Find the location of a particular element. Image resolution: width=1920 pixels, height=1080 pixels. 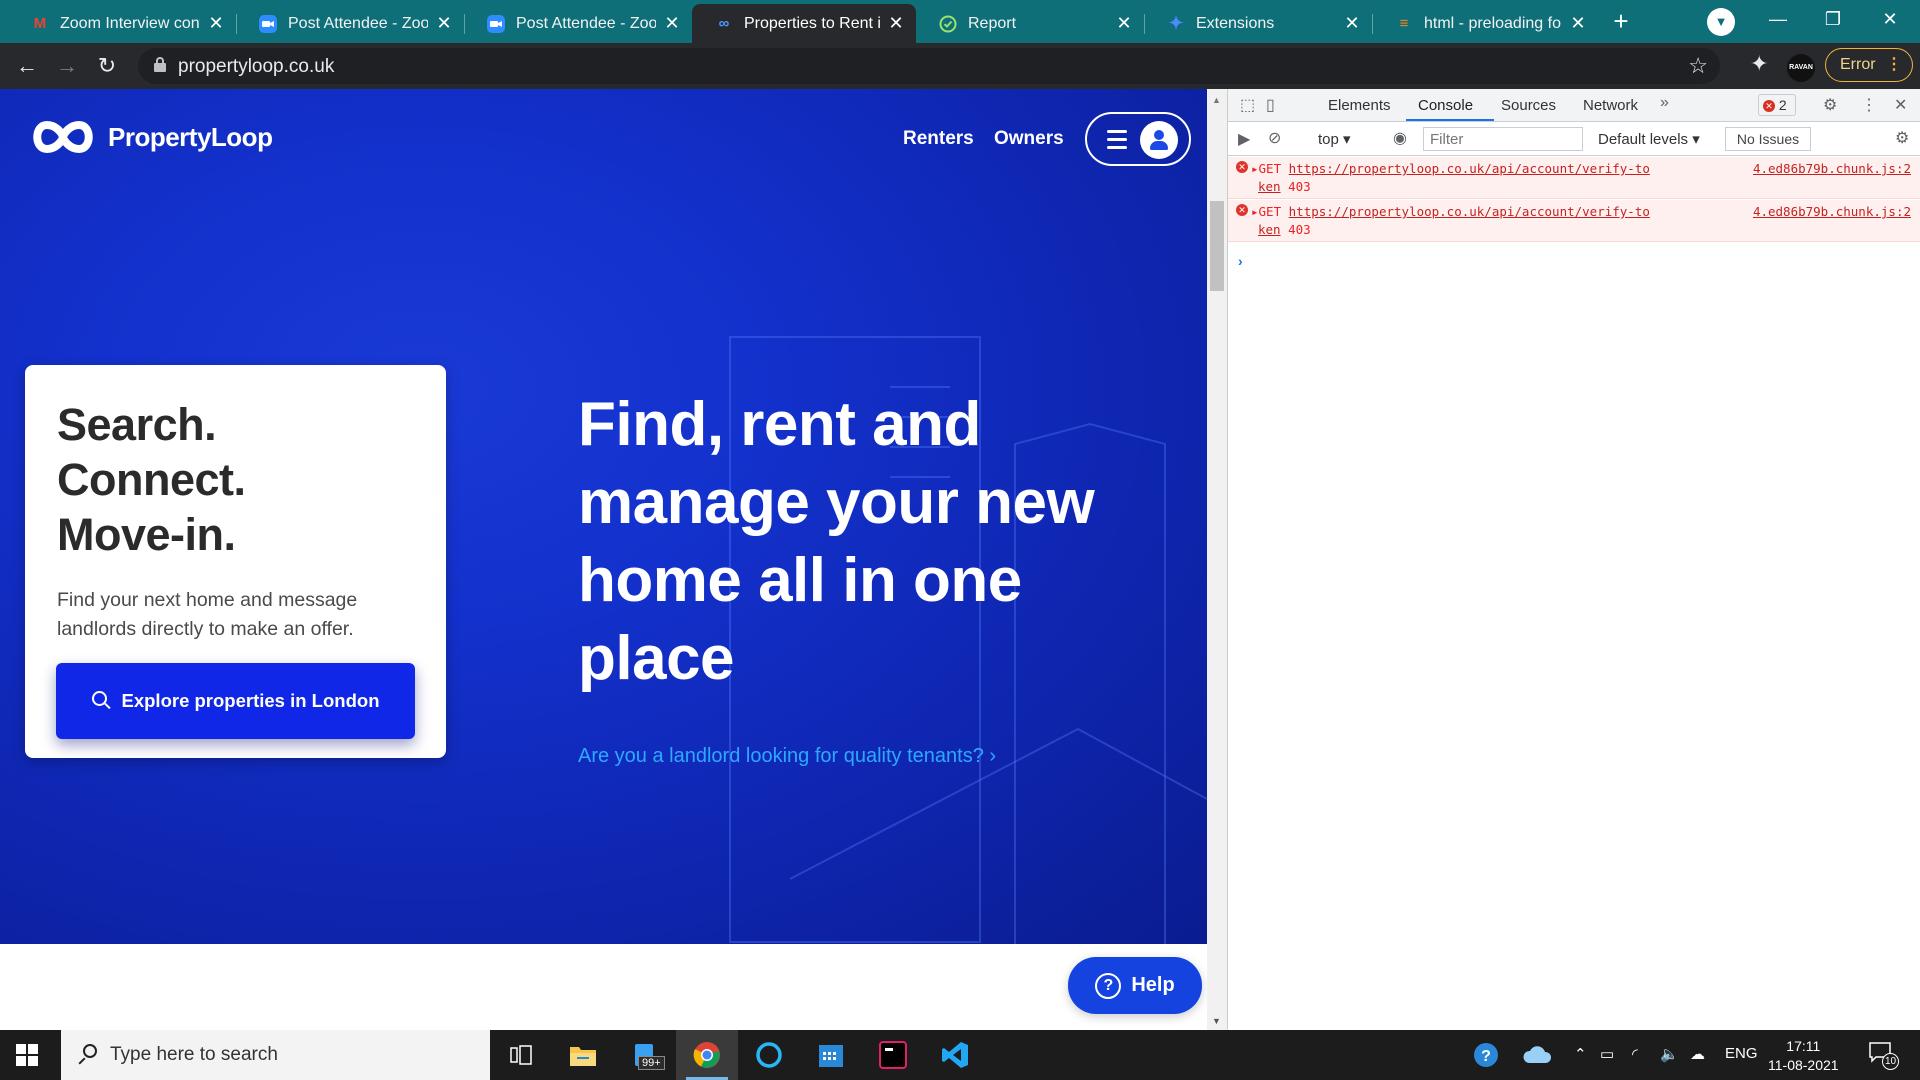

chrome-icon is located at coordinates (707, 1055).